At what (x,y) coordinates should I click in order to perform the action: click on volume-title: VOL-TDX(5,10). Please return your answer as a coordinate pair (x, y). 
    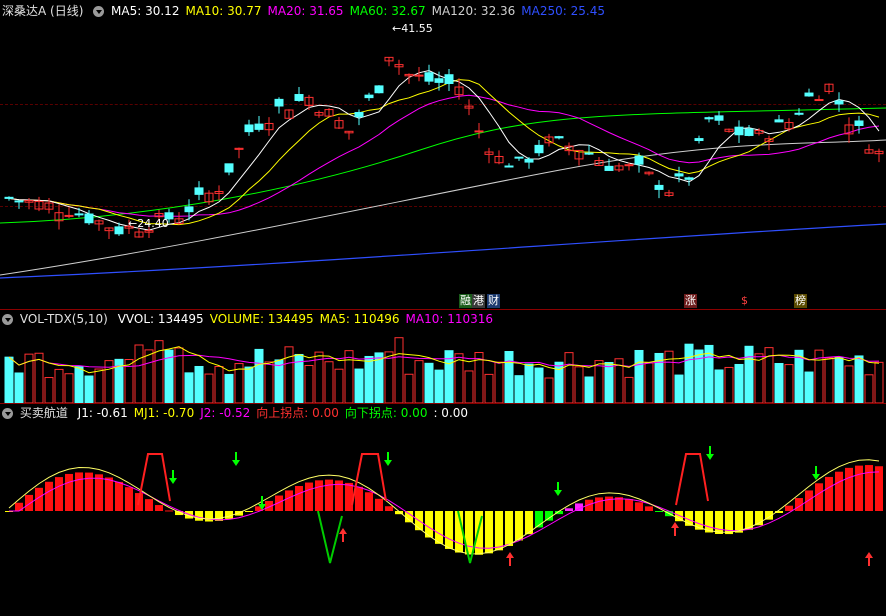
    Looking at the image, I should click on (64, 319).